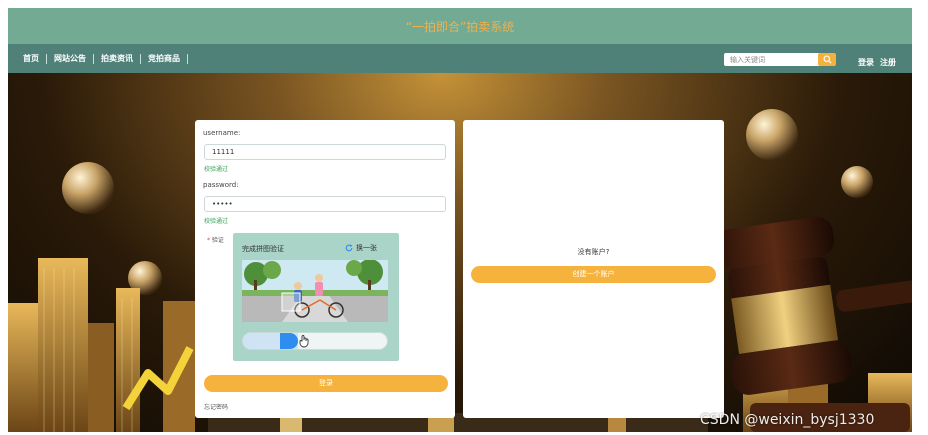  I want to click on captcha-slider-track, so click(315, 341).